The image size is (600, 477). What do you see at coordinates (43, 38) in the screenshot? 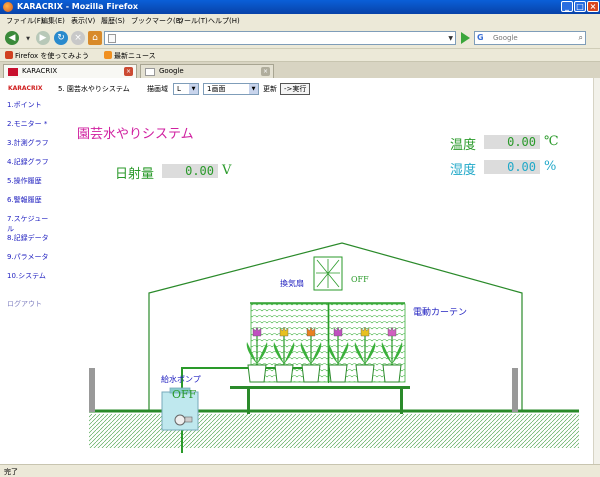
I see `forward-button: ▶` at bounding box center [43, 38].